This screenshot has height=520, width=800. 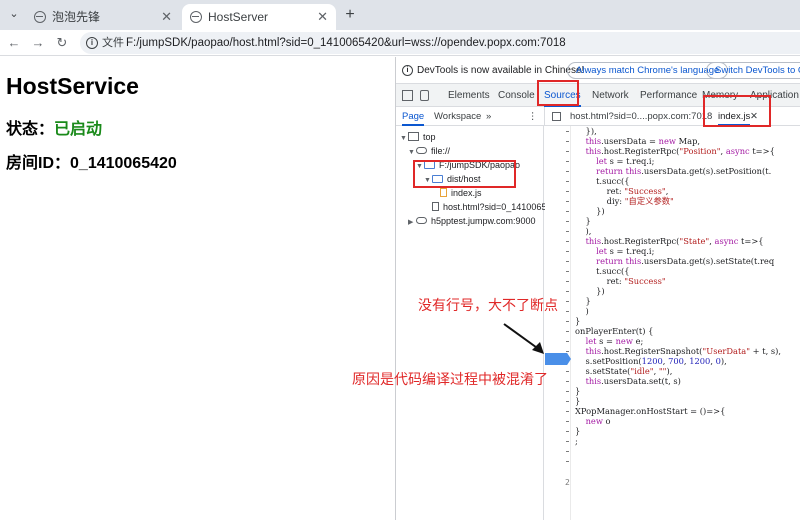 What do you see at coordinates (464, 174) in the screenshot?
I see `highlight-tree-index-js` at bounding box center [464, 174].